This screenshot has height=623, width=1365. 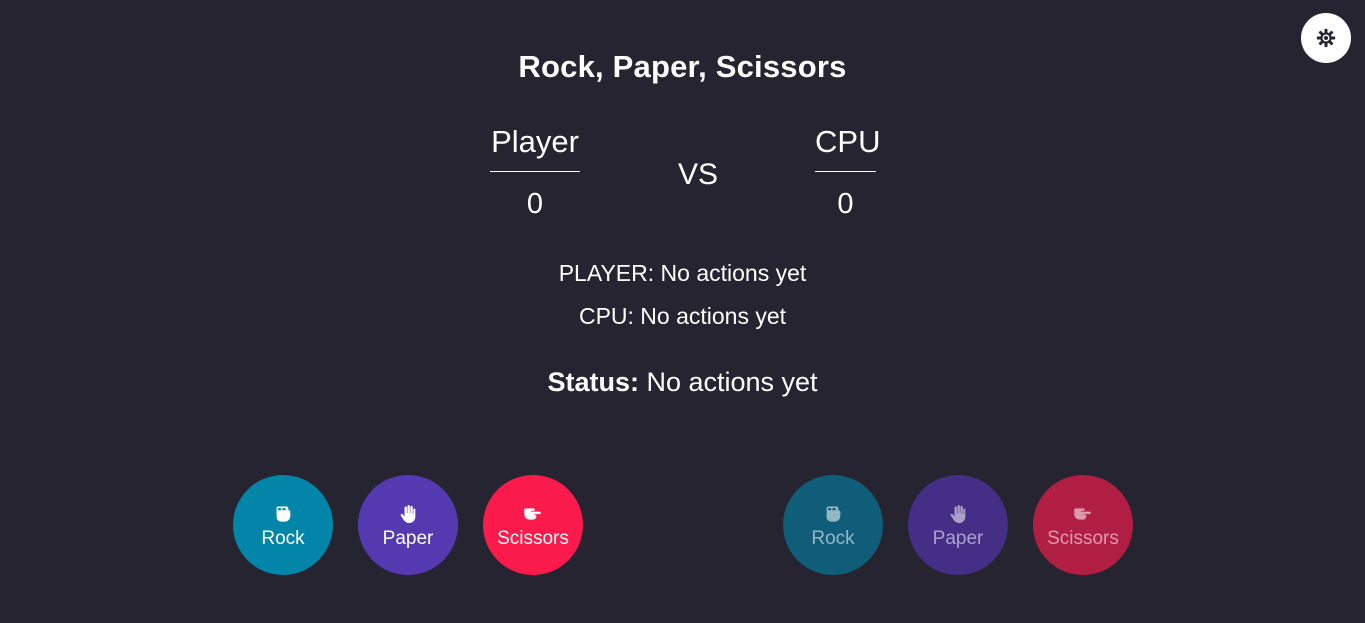 I want to click on gear-icon, so click(x=1326, y=38).